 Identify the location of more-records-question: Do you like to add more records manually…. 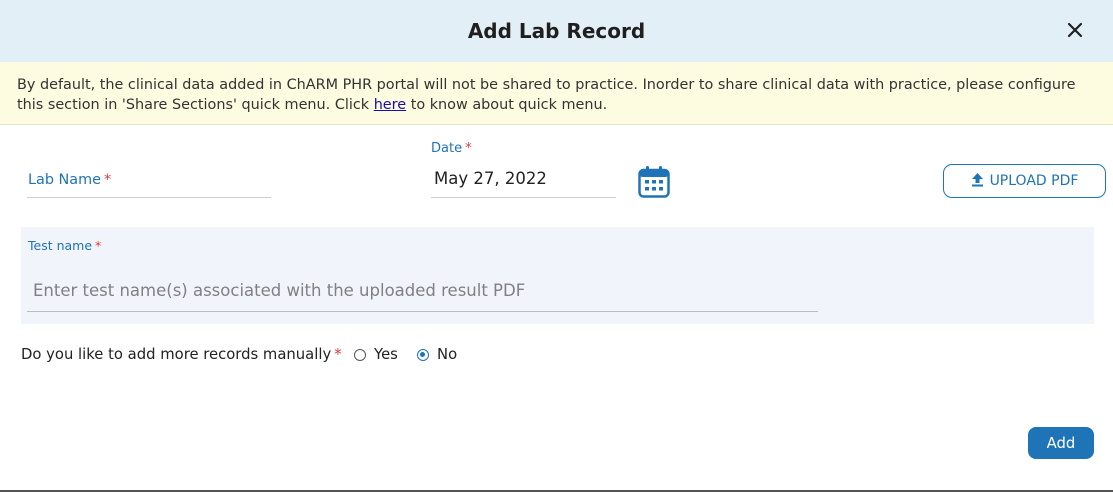
(181, 354).